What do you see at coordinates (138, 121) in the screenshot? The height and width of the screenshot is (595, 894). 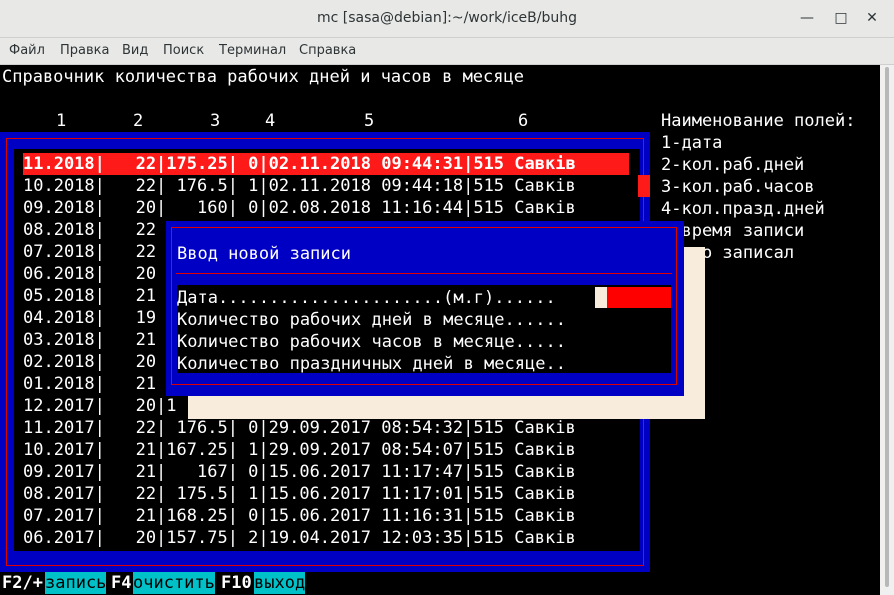 I see `column-number: 2` at bounding box center [138, 121].